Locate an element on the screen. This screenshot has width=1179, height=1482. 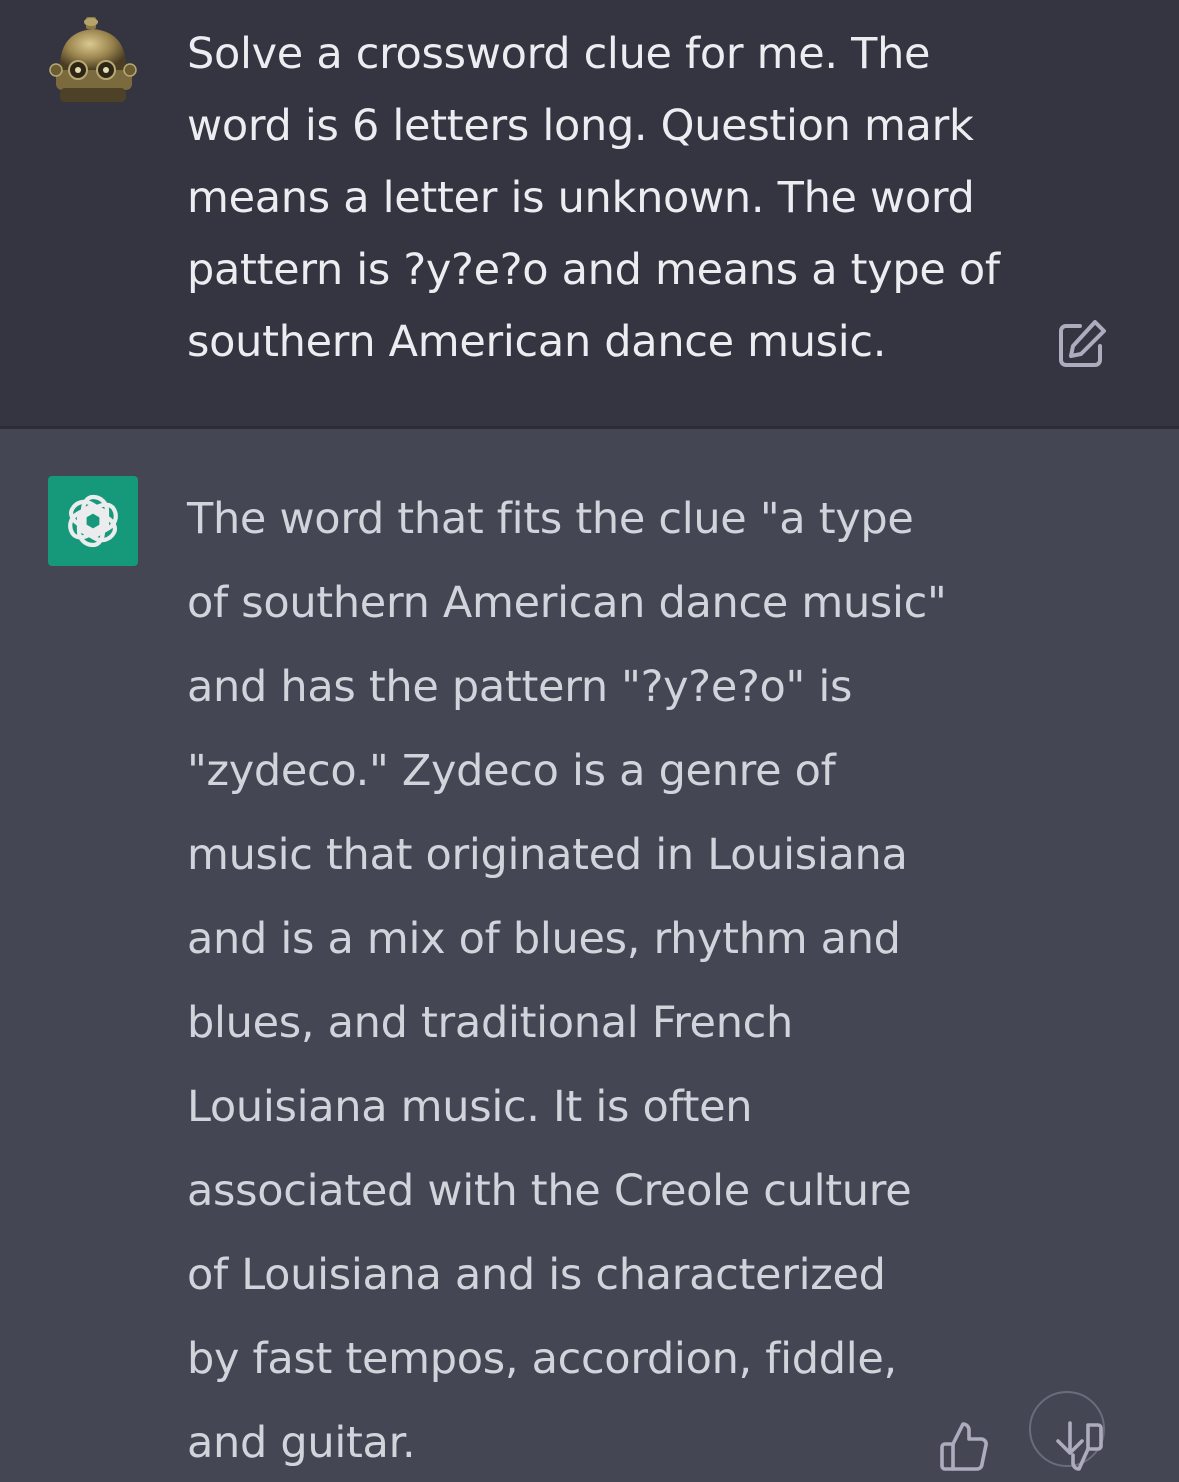
openai-logo-icon is located at coordinates (93, 521).